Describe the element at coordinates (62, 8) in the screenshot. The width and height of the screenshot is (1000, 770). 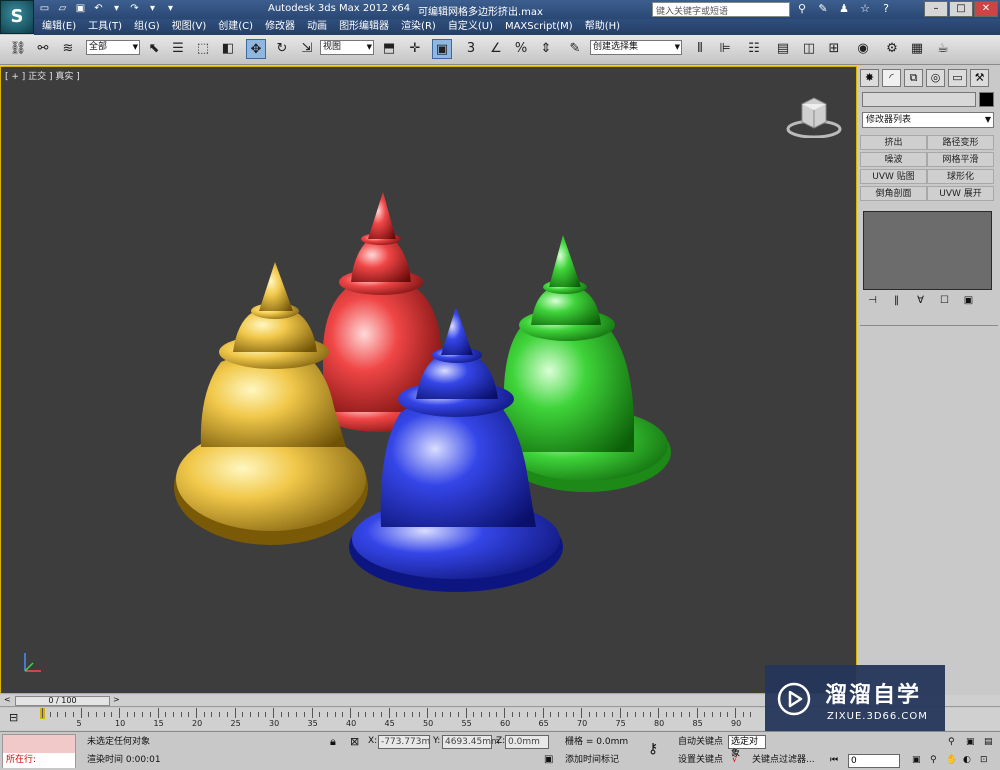
I see `open-file-icon: ▱` at that location.